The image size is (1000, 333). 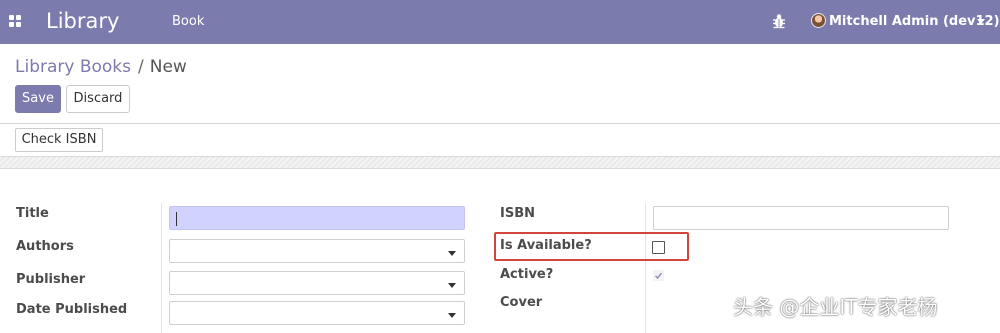 I want to click on authors-label: Authors, so click(x=45, y=246).